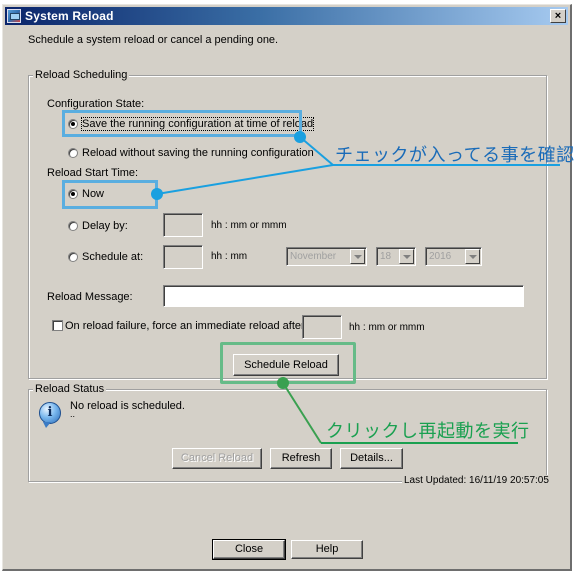  Describe the element at coordinates (57, 325) in the screenshot. I see `force-reload-checkbox` at that location.